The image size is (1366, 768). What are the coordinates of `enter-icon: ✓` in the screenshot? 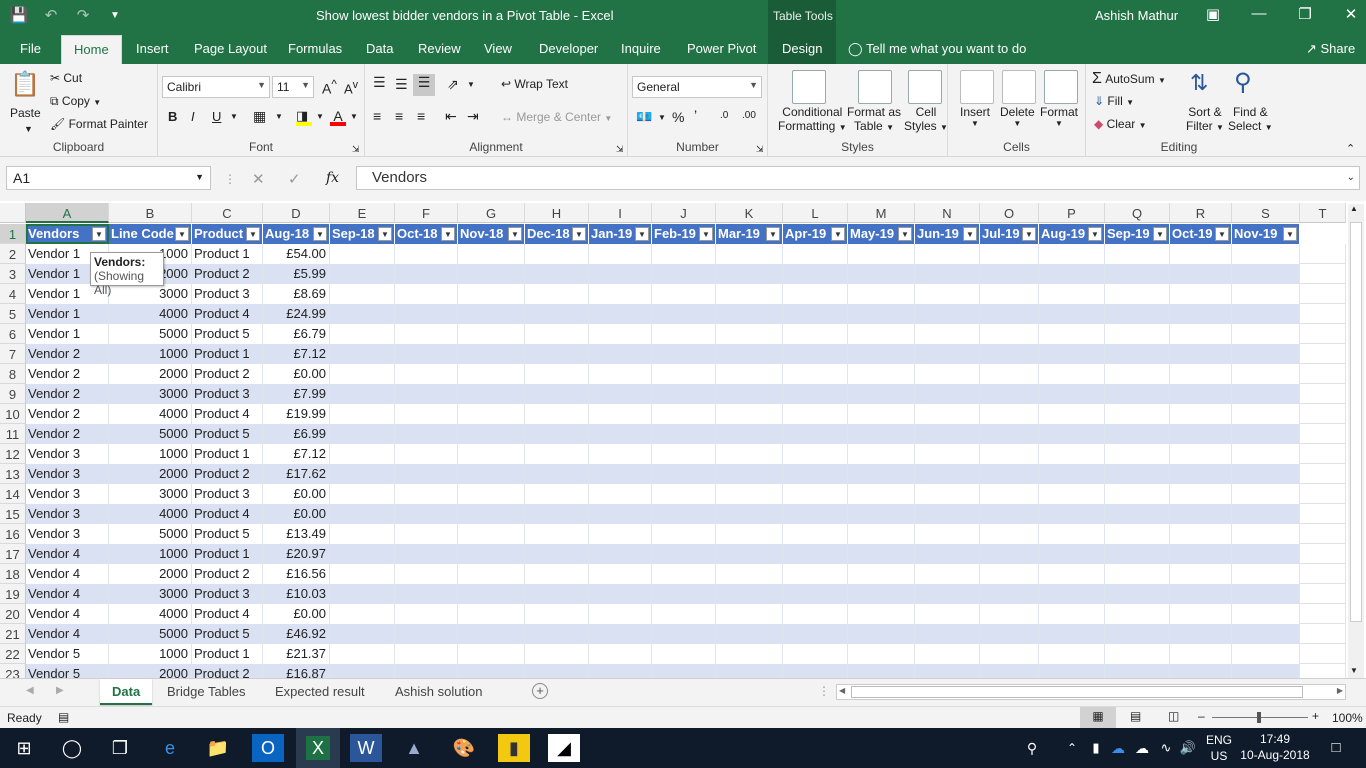 It's located at (294, 179).